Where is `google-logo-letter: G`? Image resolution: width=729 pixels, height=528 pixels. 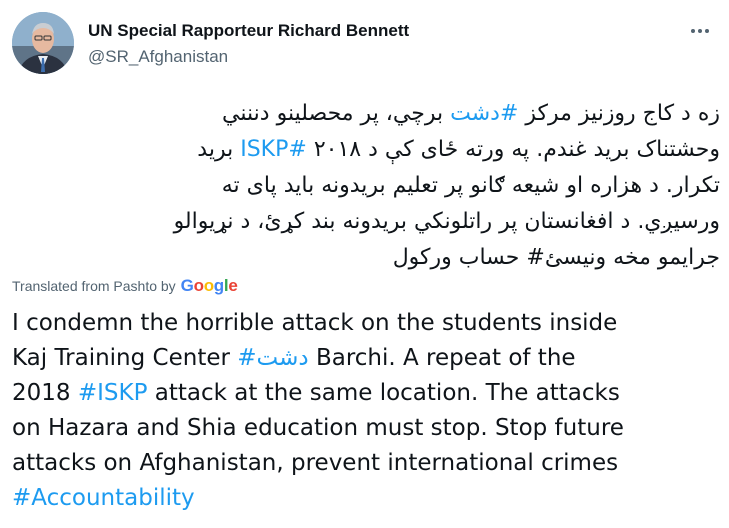
google-logo-letter: G is located at coordinates (187, 285).